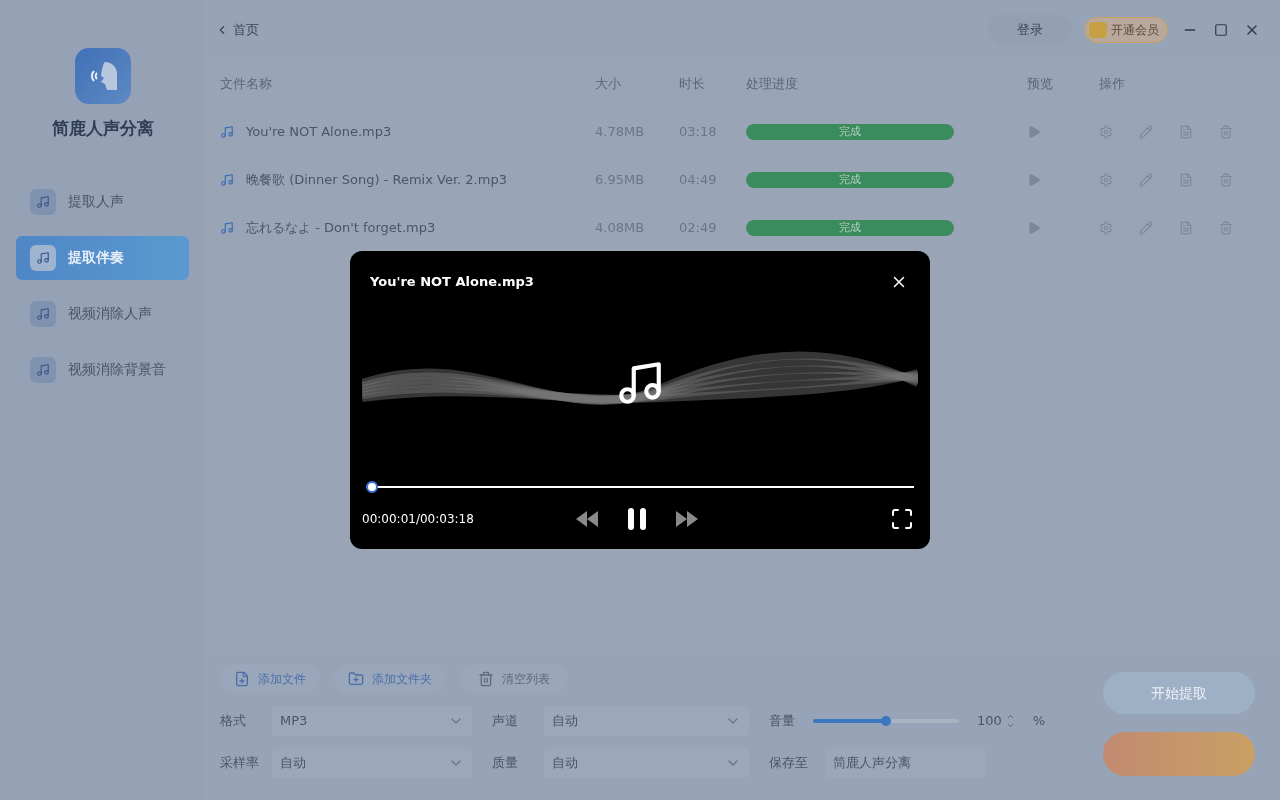 This screenshot has height=800, width=1280. What do you see at coordinates (372, 487) in the screenshot?
I see `seek-thumb` at bounding box center [372, 487].